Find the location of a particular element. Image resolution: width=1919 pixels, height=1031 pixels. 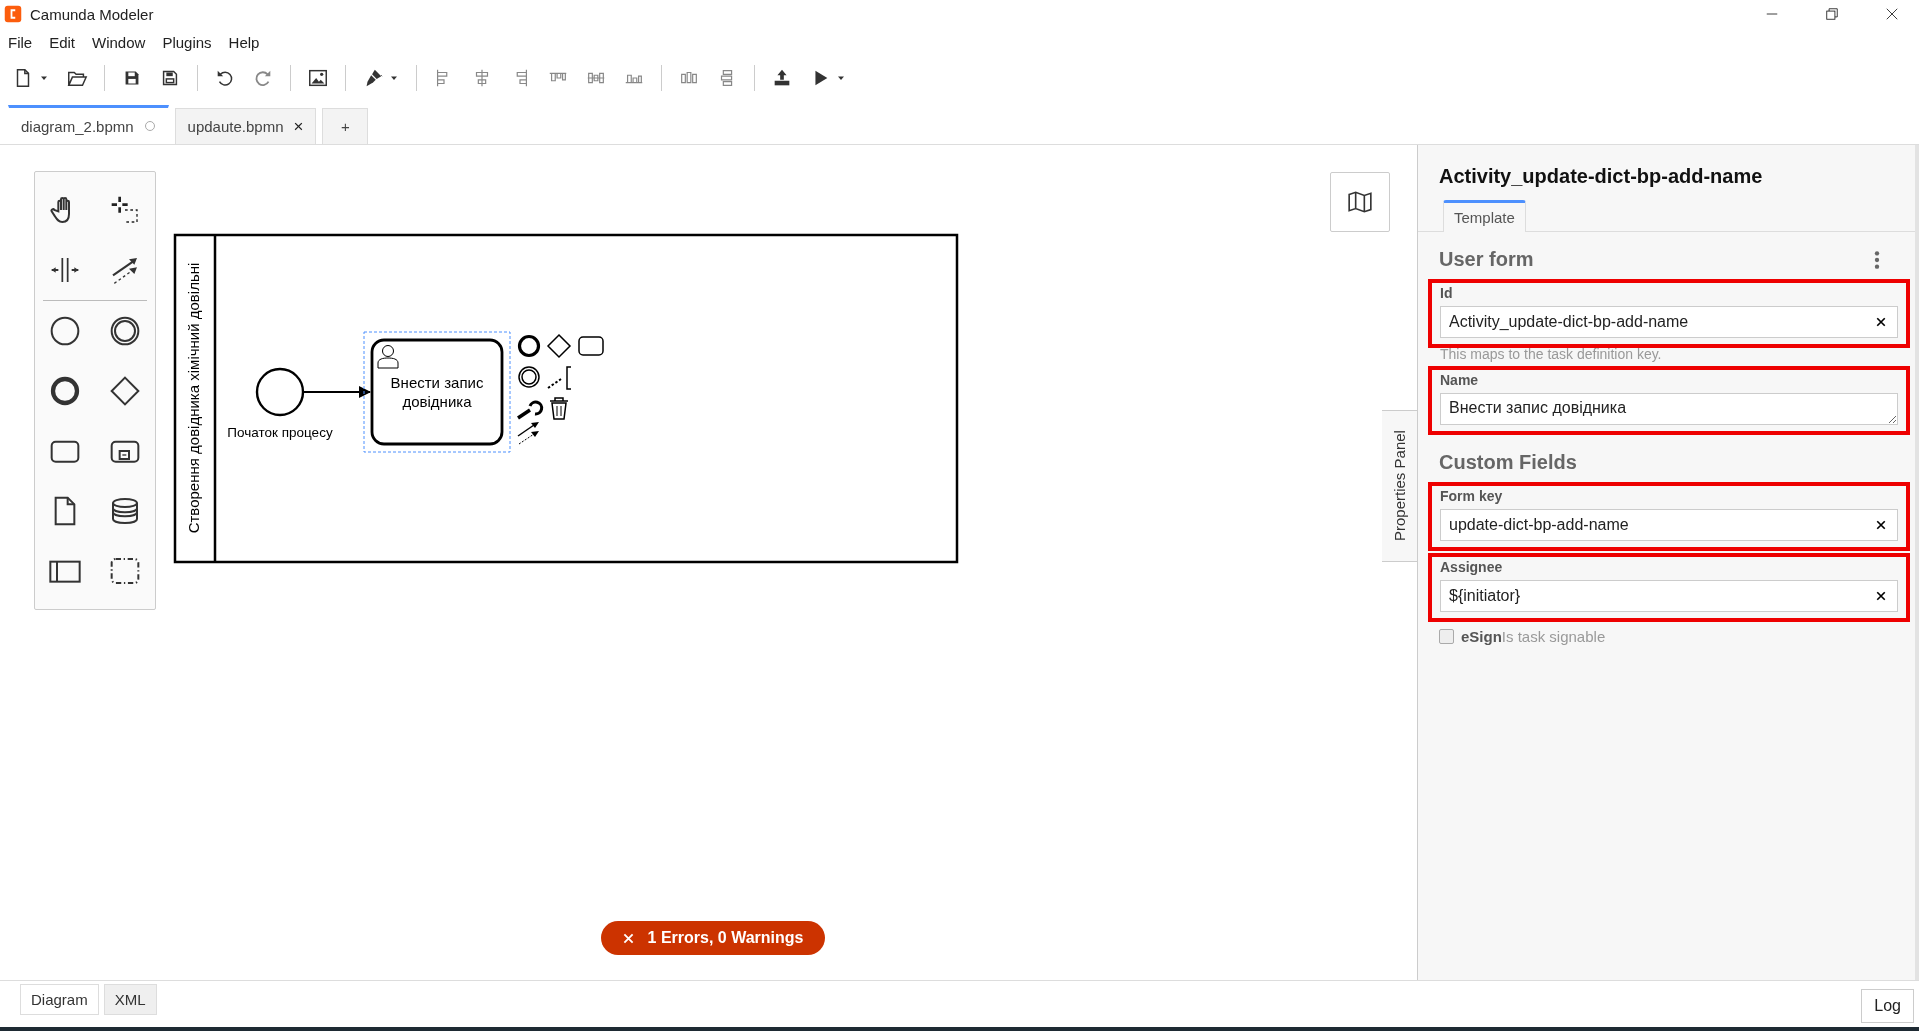

task-icon is located at coordinates (591, 346).